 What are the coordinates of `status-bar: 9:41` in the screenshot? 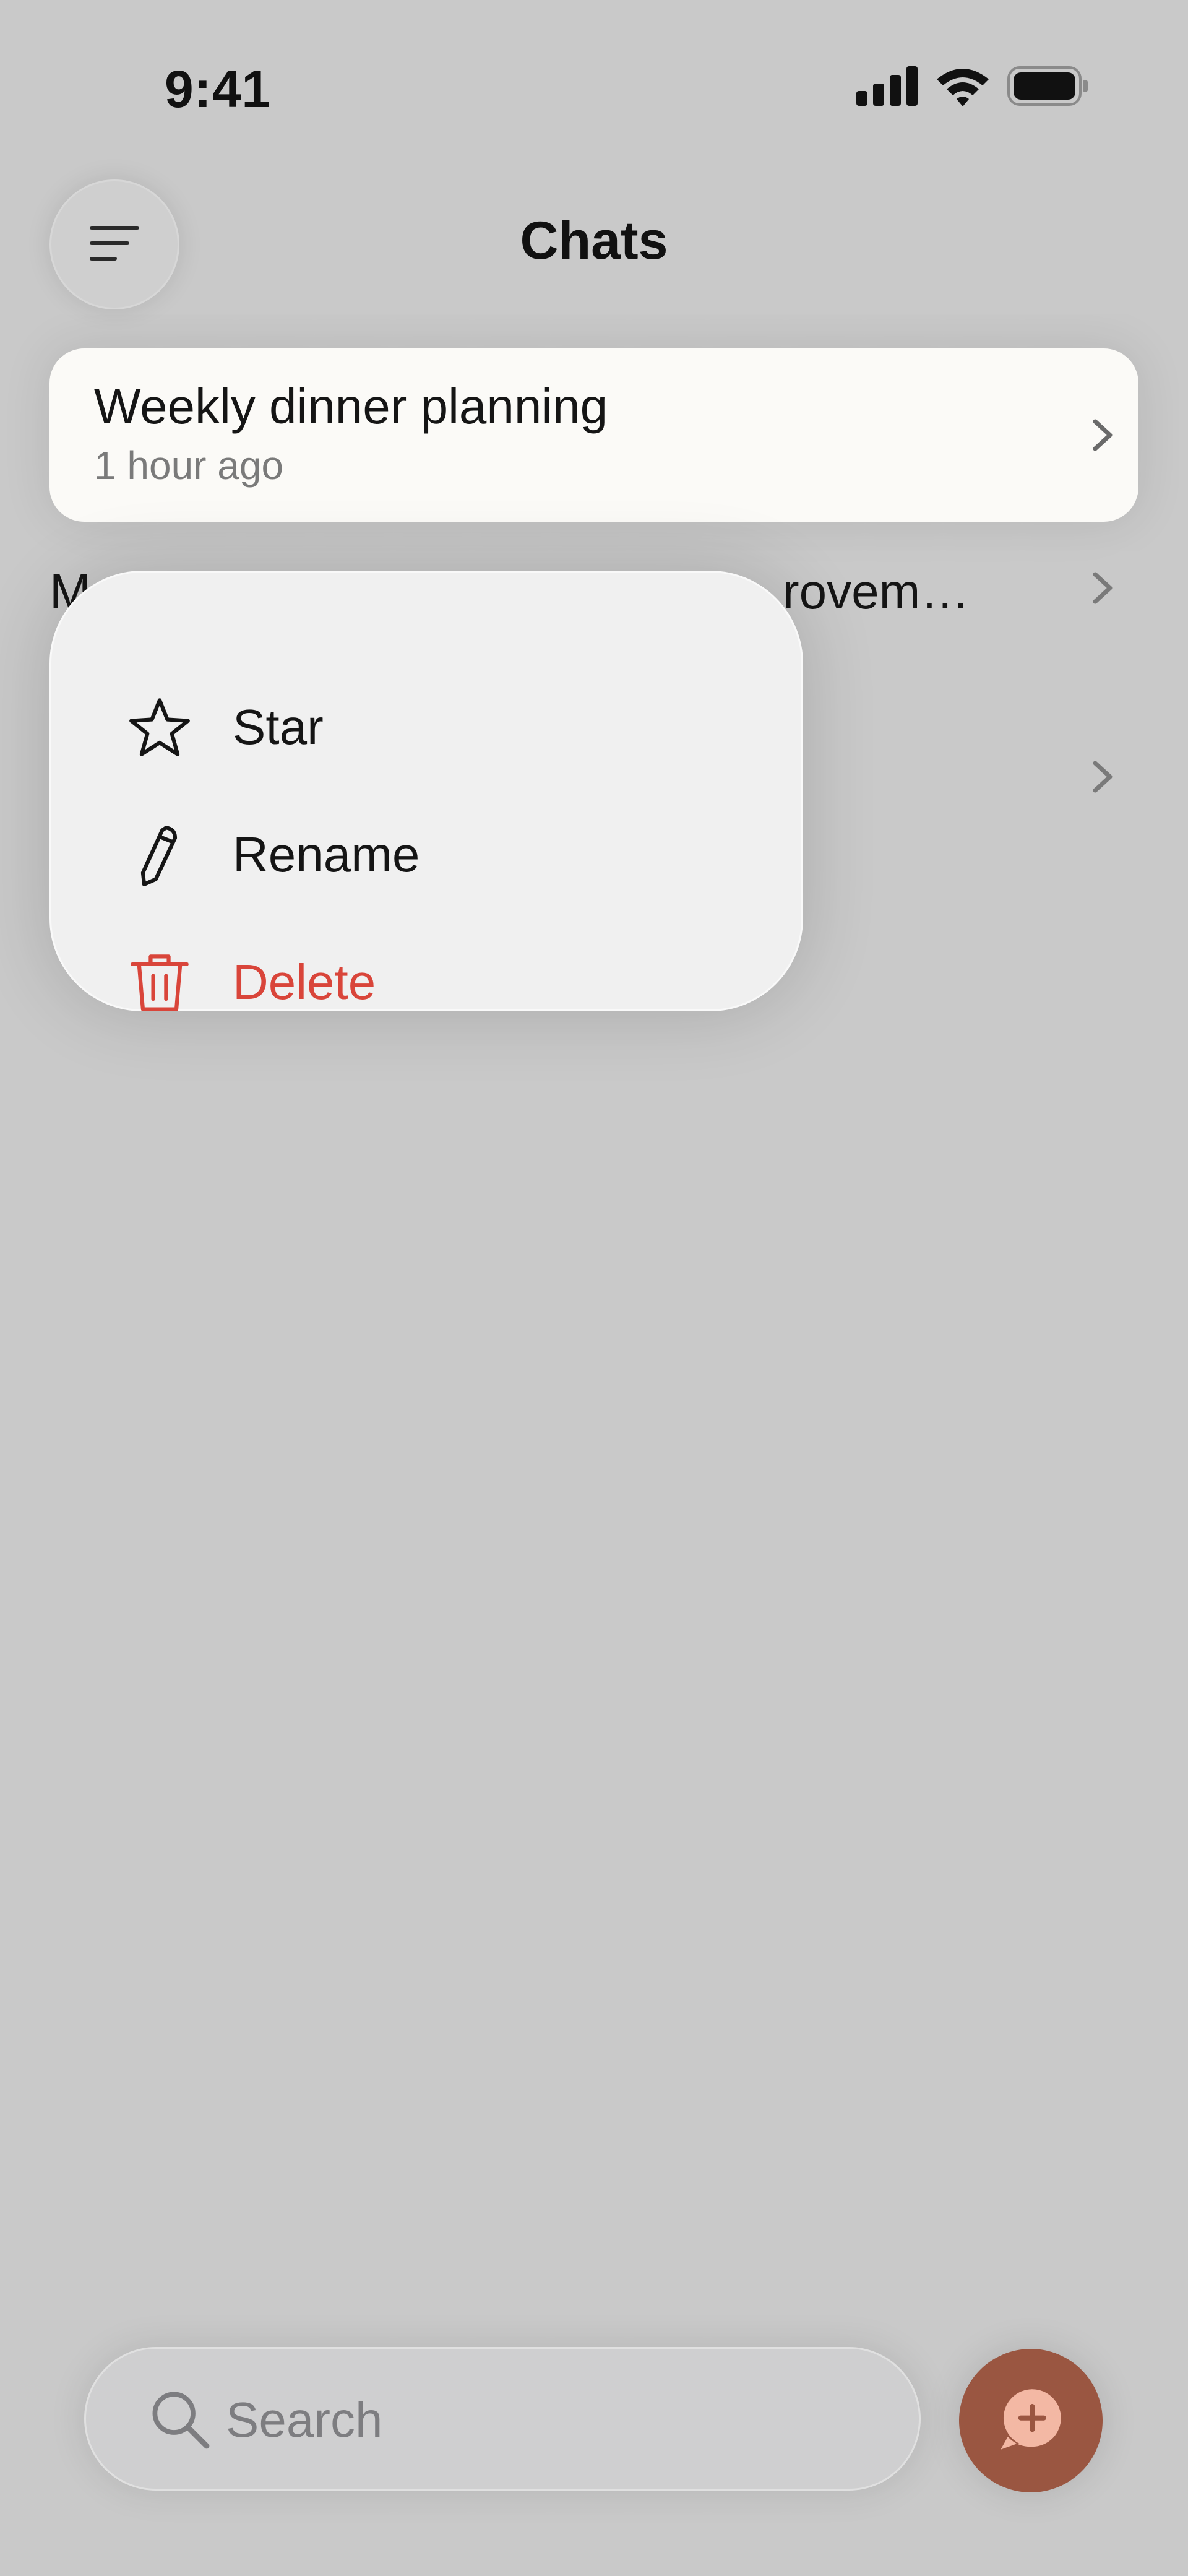 It's located at (594, 80).